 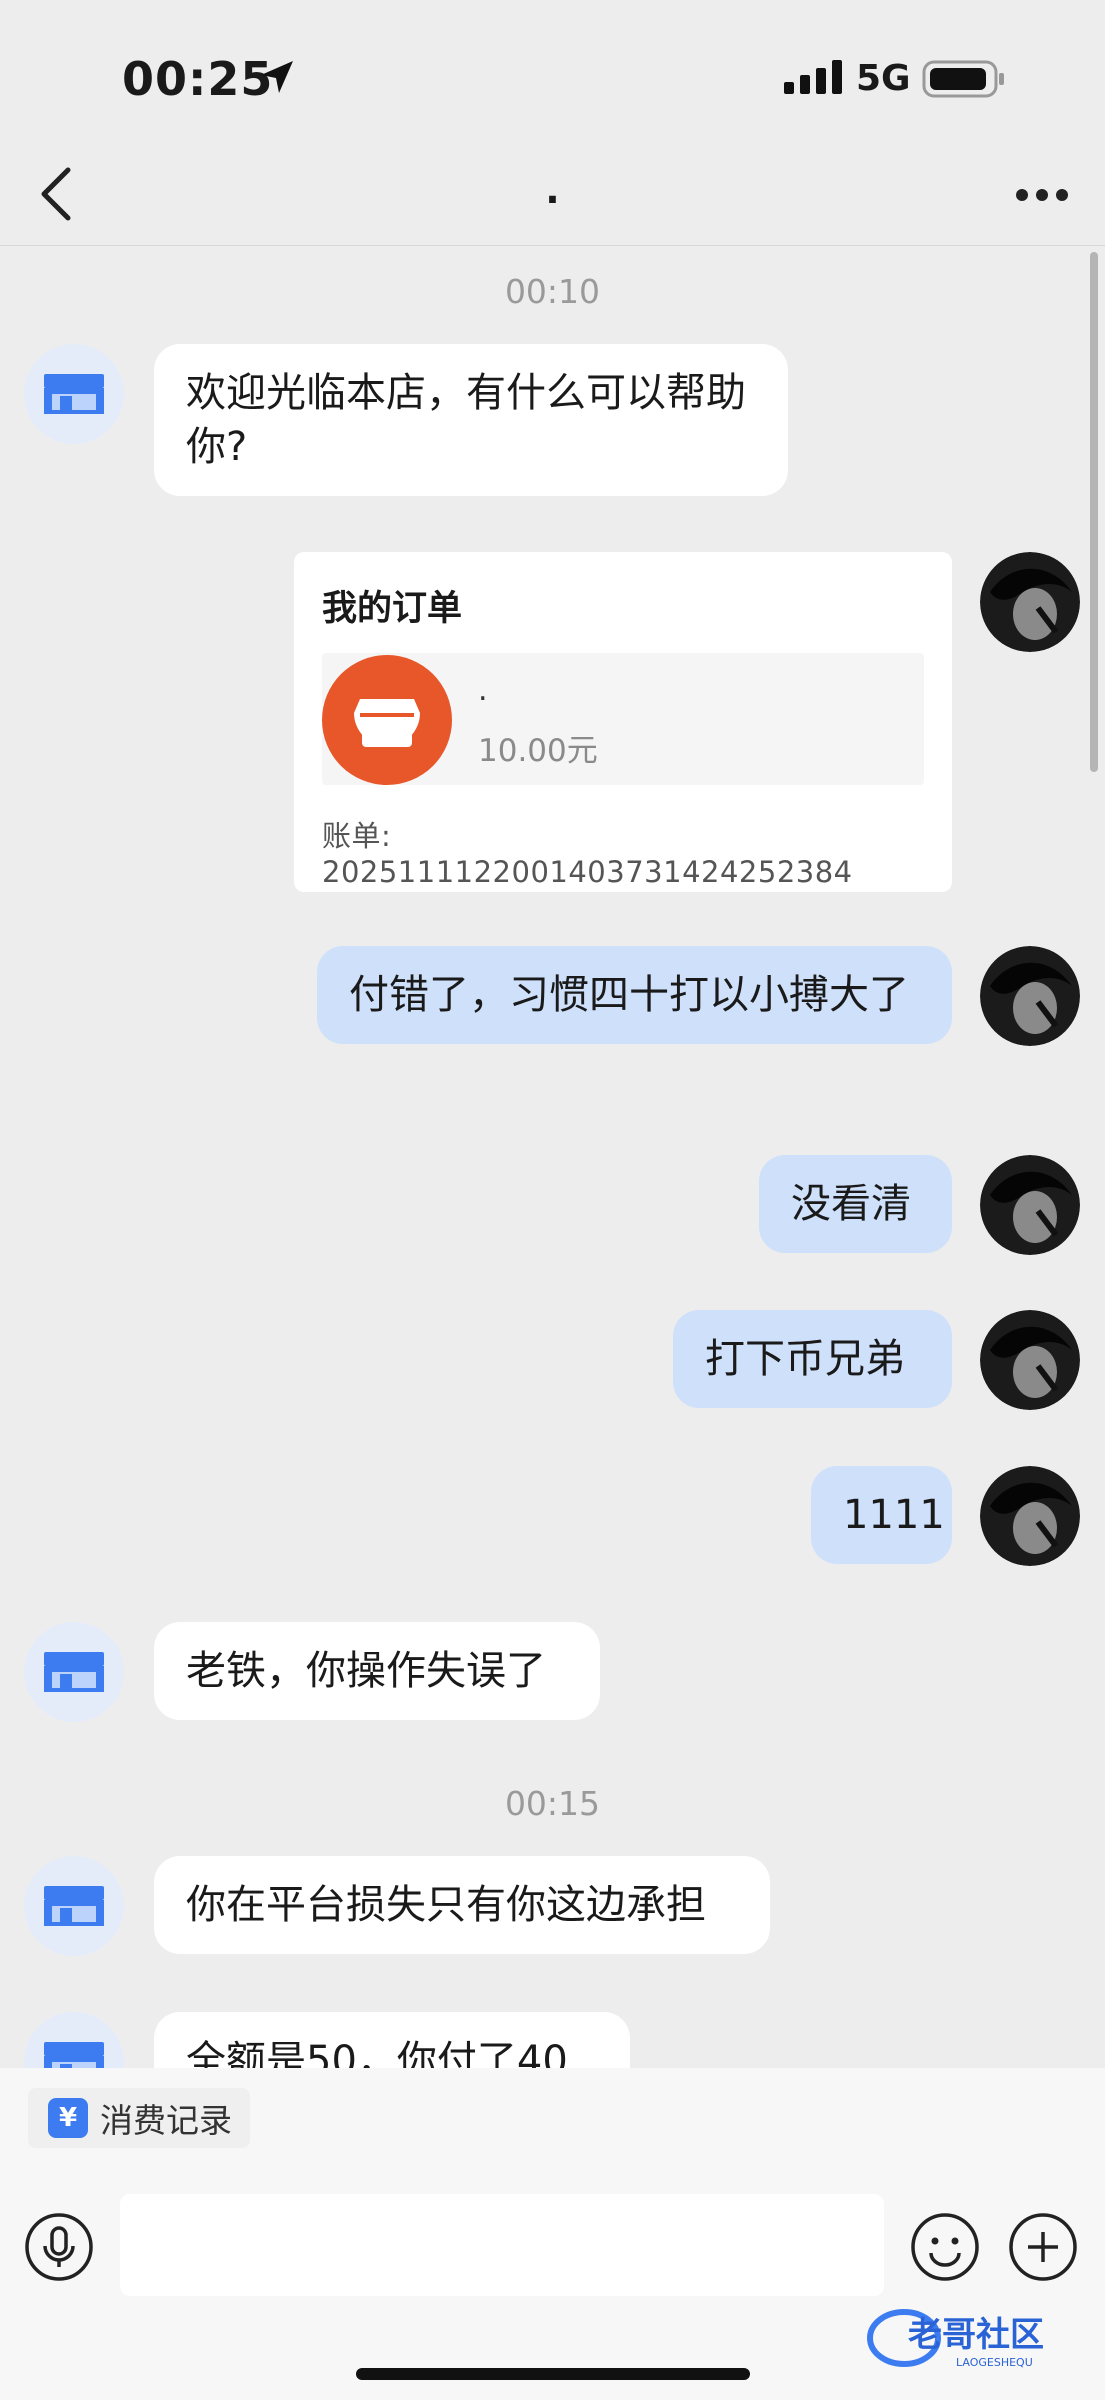 What do you see at coordinates (634, 995) in the screenshot?
I see `message-bubble: 付错了，习惯四十打以小搏大了` at bounding box center [634, 995].